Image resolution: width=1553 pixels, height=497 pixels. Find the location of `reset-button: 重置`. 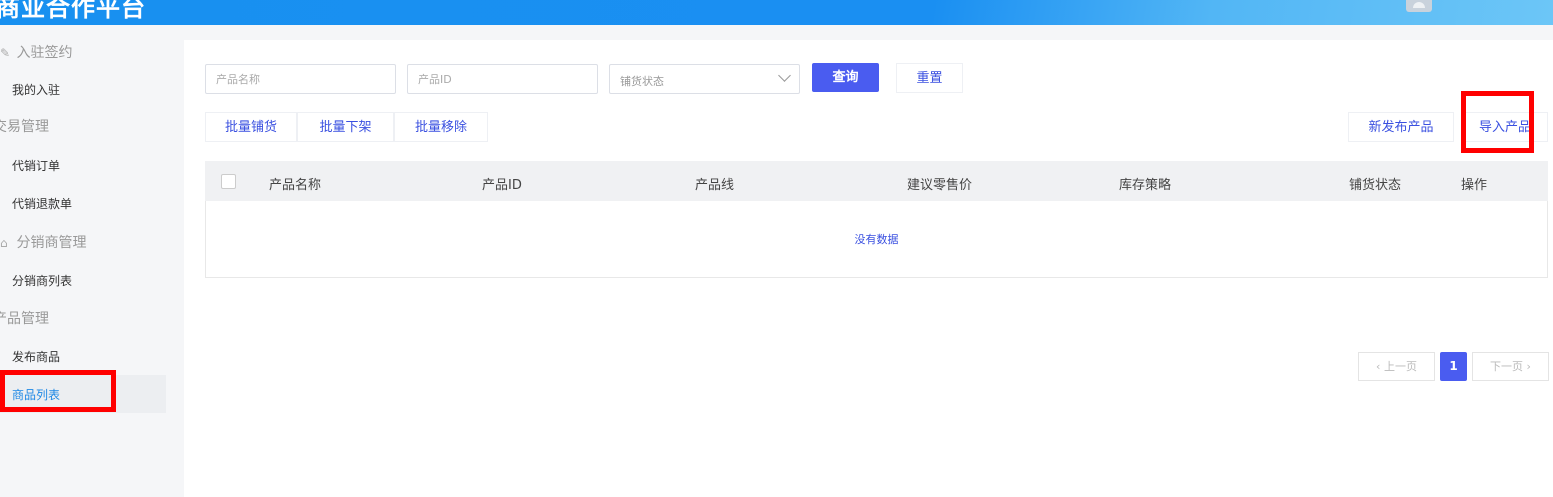

reset-button: 重置 is located at coordinates (929, 78).